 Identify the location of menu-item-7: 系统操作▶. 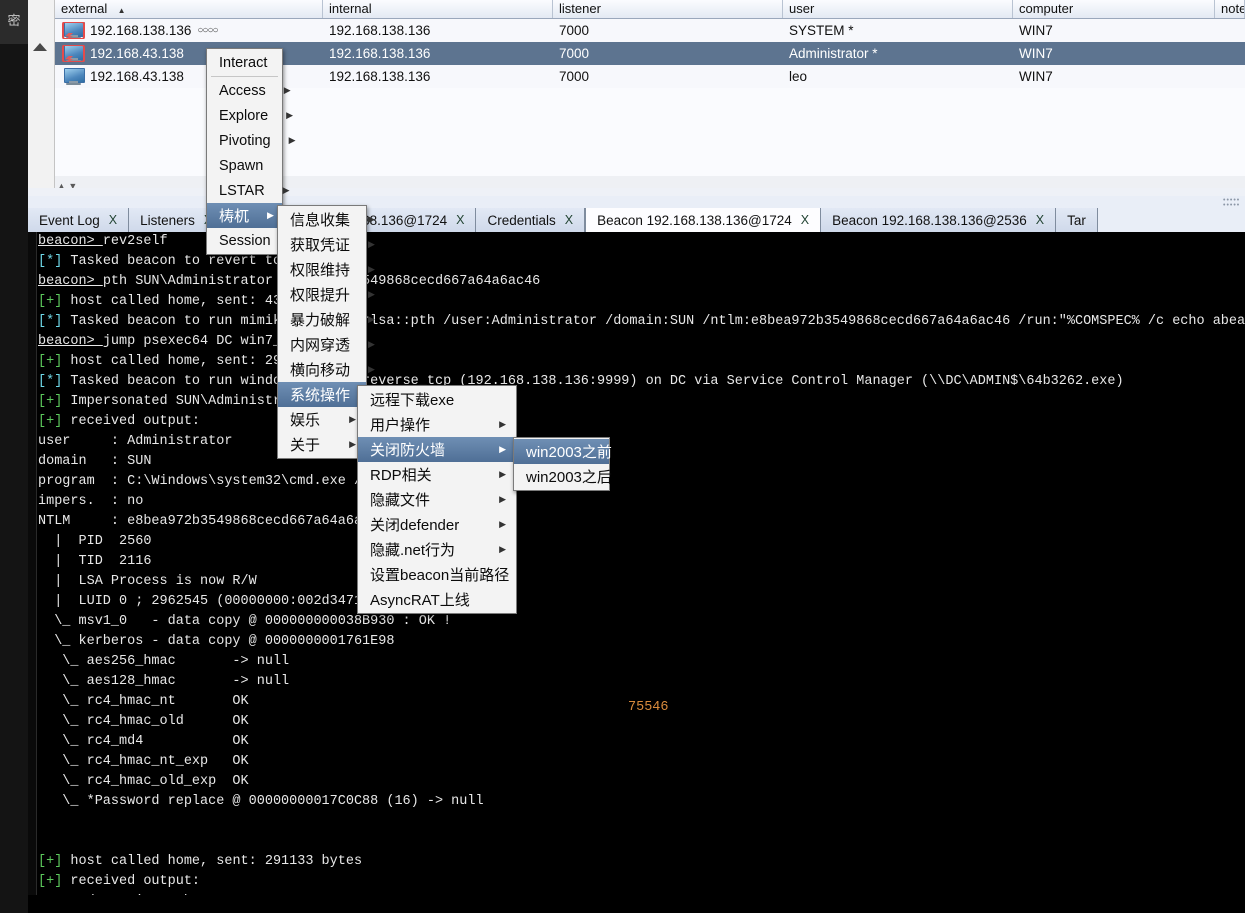
(326, 394).